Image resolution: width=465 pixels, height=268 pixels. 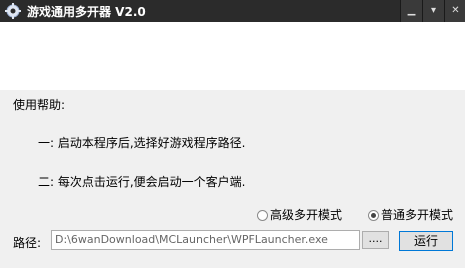 What do you see at coordinates (39, 105) in the screenshot?
I see `help-heading: 使用帮助:` at bounding box center [39, 105].